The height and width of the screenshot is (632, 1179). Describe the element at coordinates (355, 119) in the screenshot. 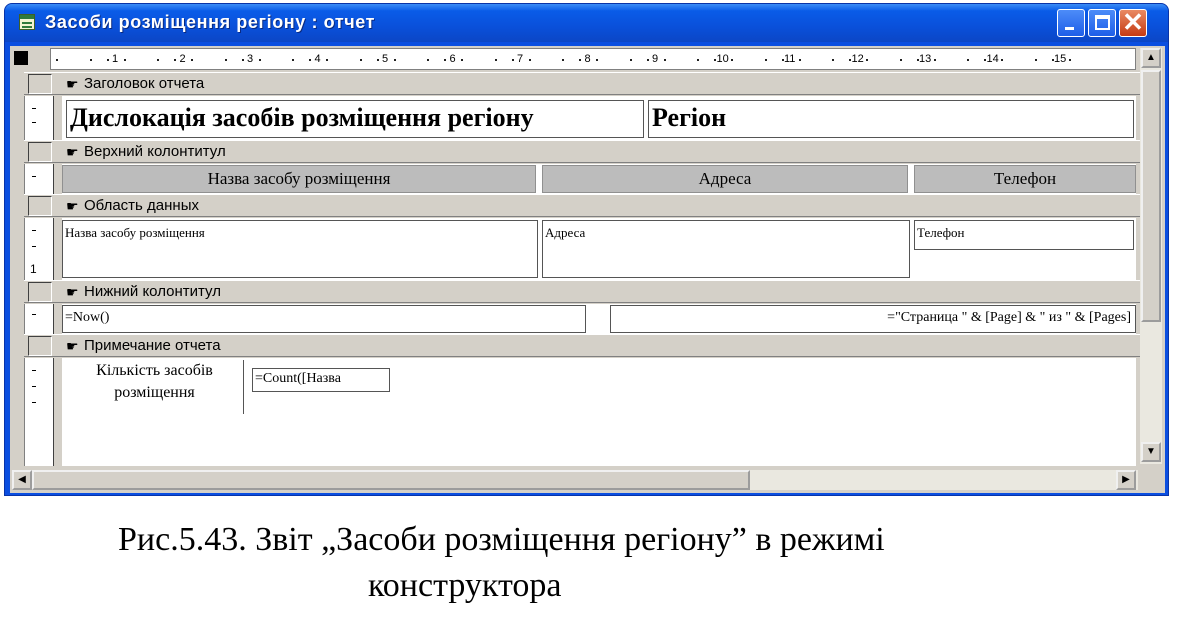

I see `report-title-label: Дислокація засобів розміщення регіону` at that location.